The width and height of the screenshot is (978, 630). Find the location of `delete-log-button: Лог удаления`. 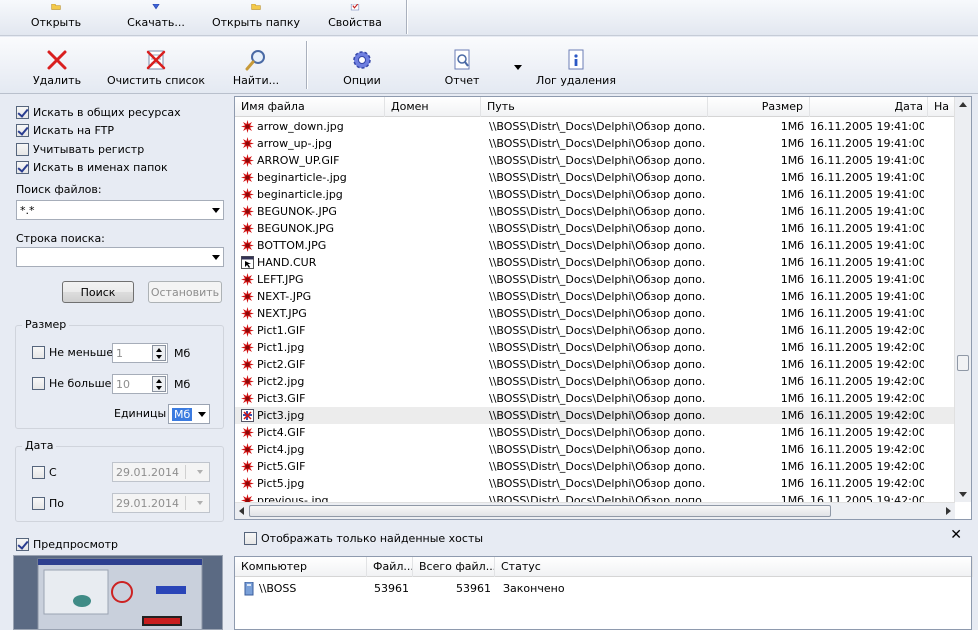

delete-log-button: Лог удаления is located at coordinates (576, 65).